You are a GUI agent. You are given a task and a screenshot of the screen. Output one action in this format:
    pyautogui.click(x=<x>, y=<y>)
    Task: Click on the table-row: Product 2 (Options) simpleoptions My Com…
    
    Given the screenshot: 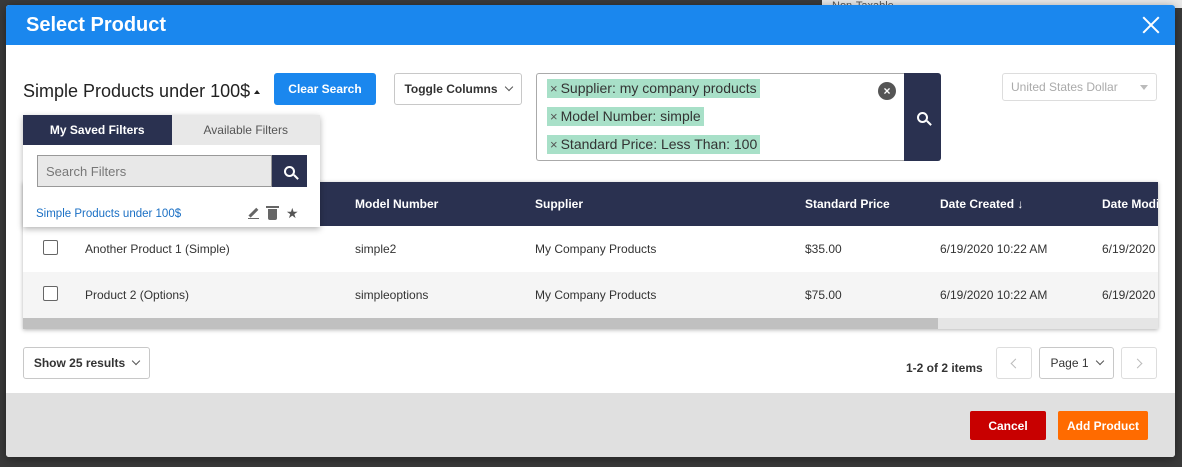 What is the action you would take?
    pyautogui.click(x=590, y=295)
    